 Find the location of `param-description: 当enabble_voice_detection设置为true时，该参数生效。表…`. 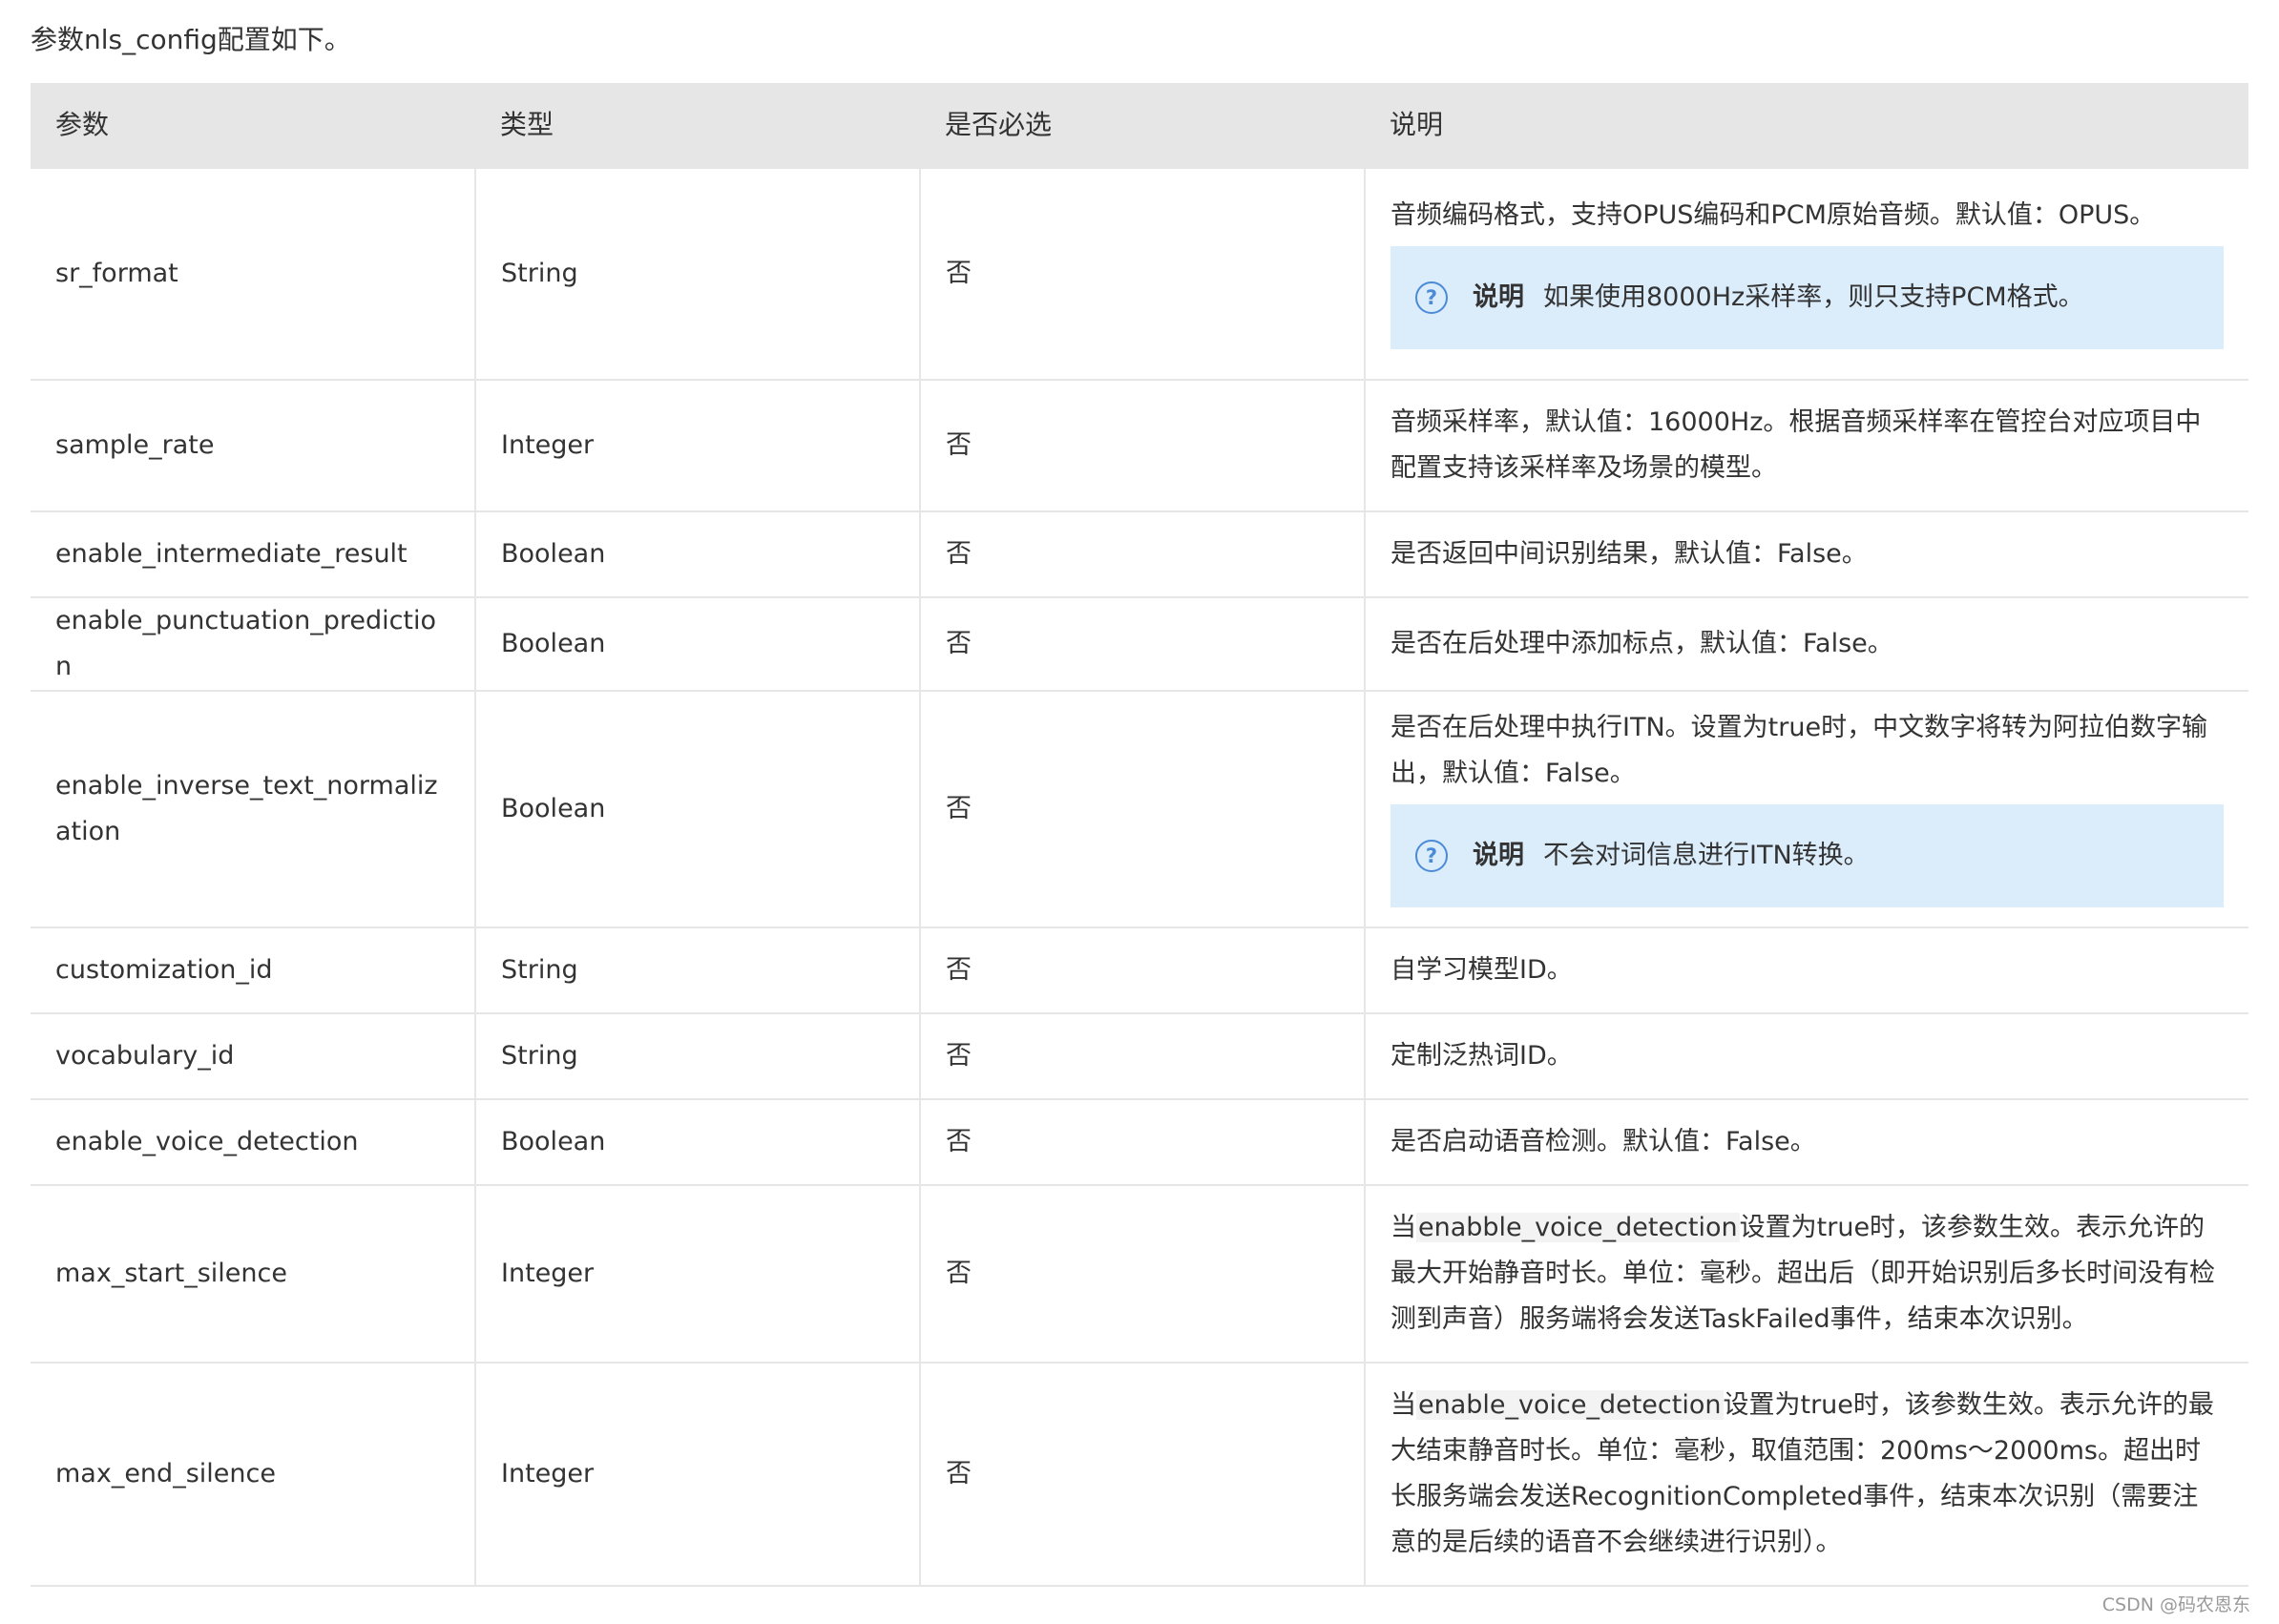

param-description: 当enabble_voice_detection设置为true时，该参数生效。表… is located at coordinates (1806, 1274).